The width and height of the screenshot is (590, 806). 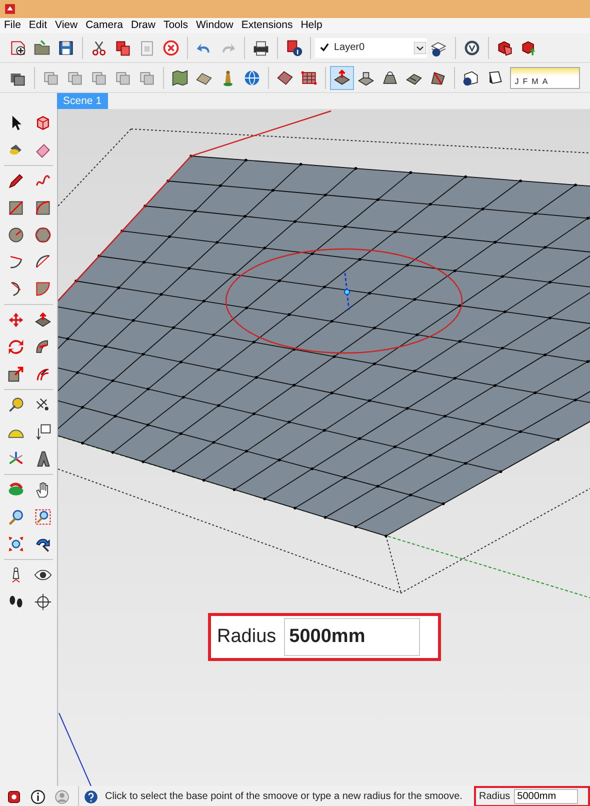 I want to click on cube-upload-icon, so click(x=529, y=47).